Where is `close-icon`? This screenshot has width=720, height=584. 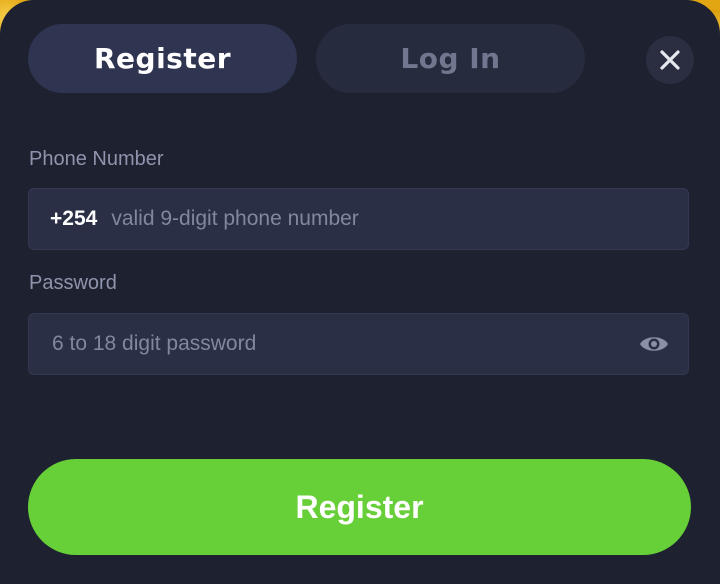 close-icon is located at coordinates (670, 60).